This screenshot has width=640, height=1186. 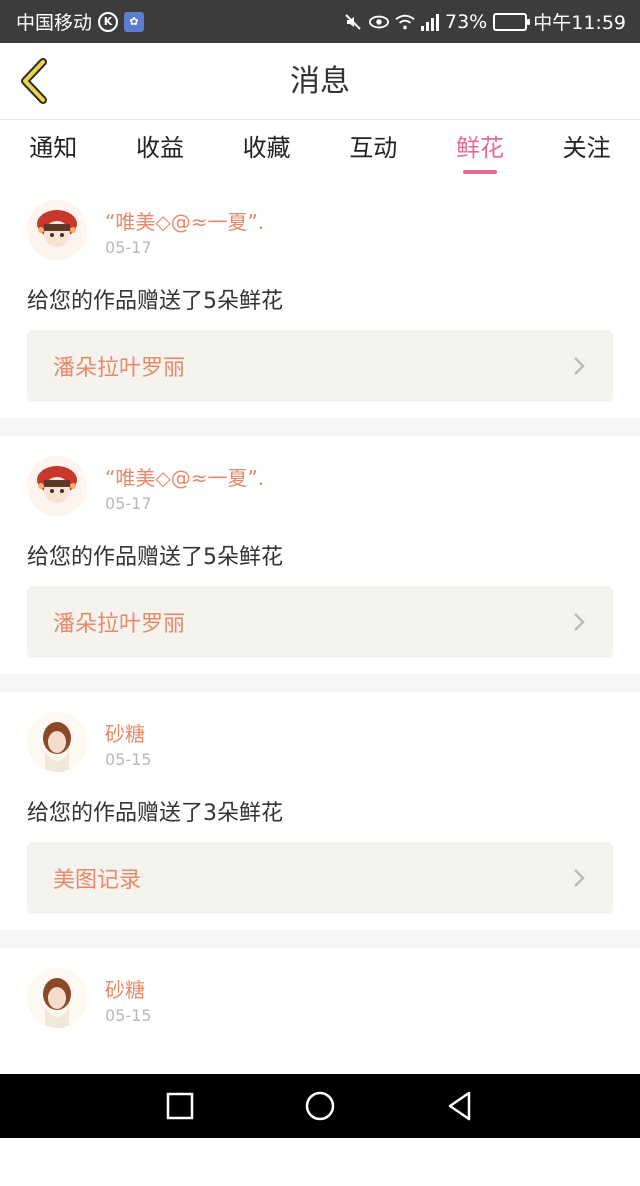 I want to click on square-icon, so click(x=180, y=1106).